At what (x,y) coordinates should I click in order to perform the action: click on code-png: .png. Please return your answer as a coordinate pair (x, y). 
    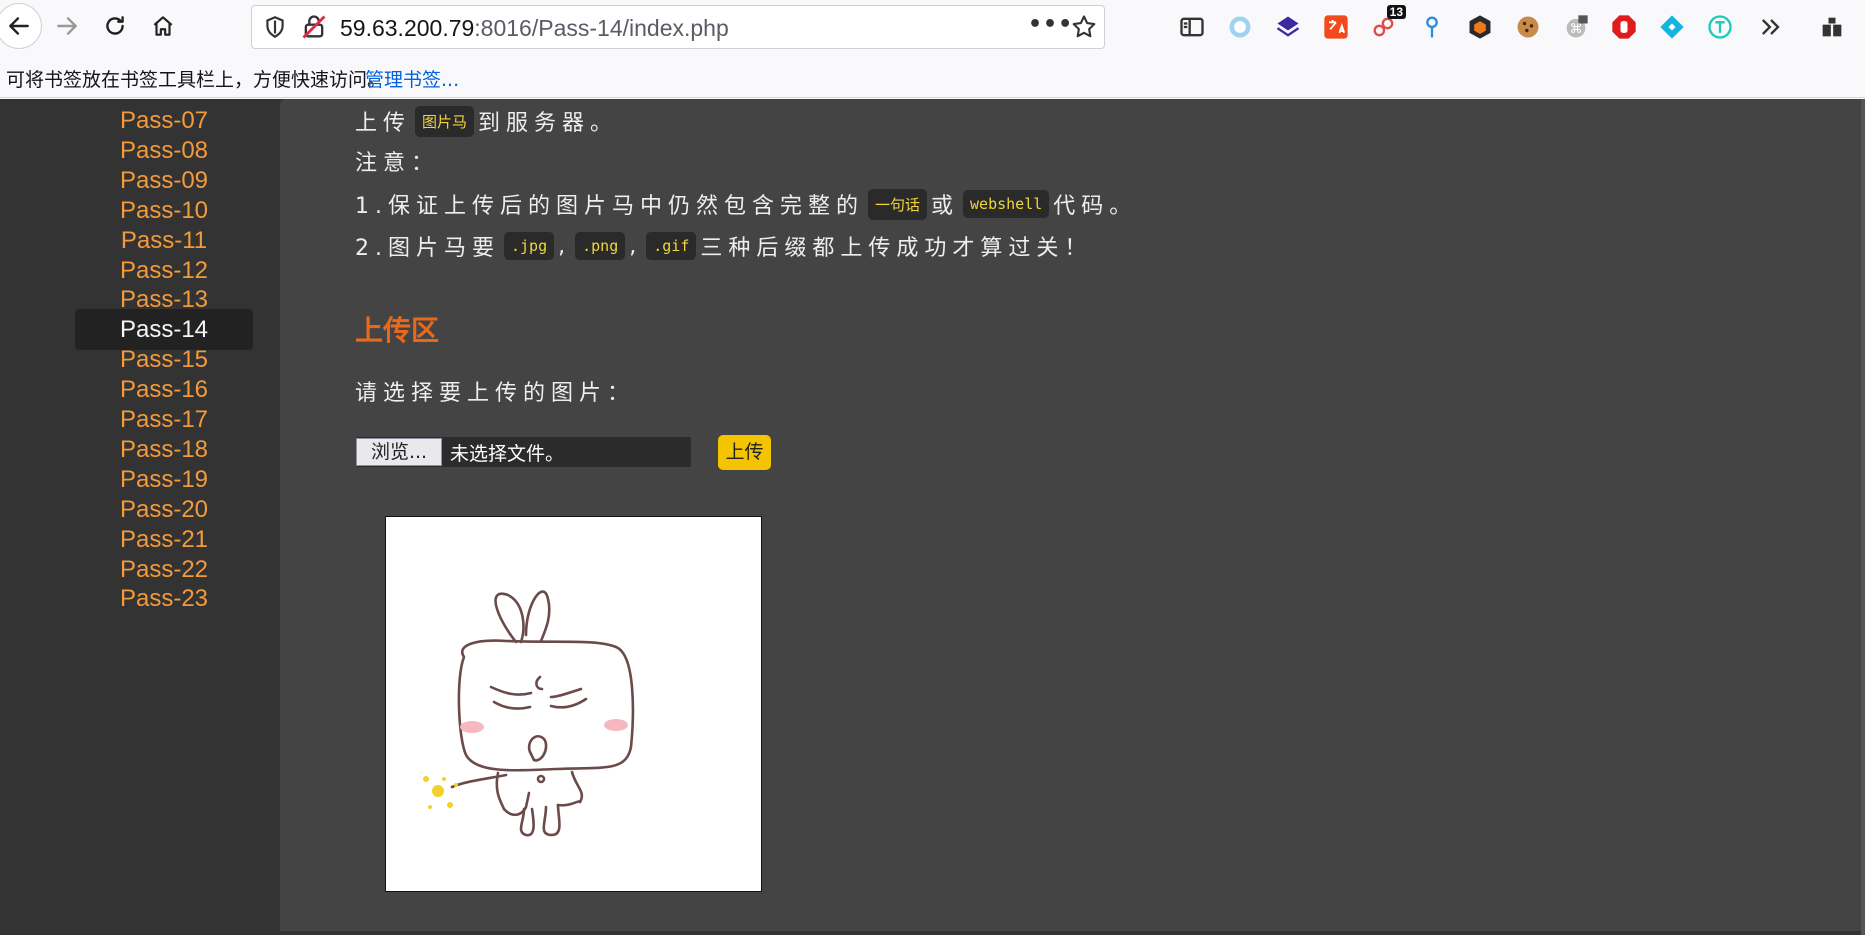
    Looking at the image, I should click on (600, 246).